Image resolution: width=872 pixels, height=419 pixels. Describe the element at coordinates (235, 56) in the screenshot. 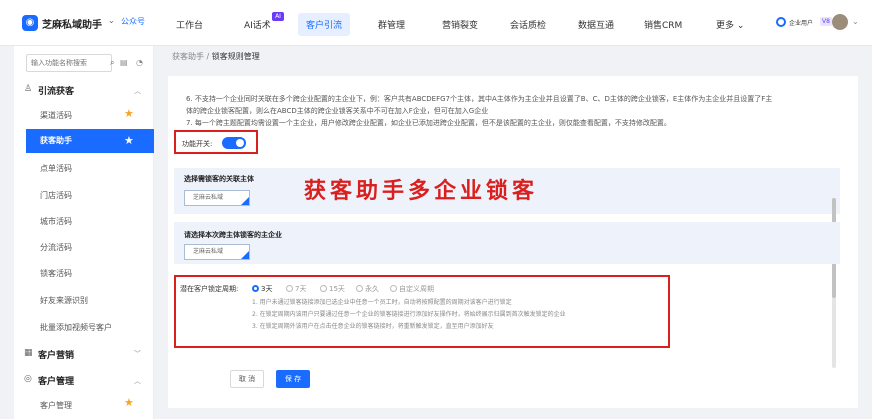

I see `breadcrumb-current: 锁客规则管理` at that location.